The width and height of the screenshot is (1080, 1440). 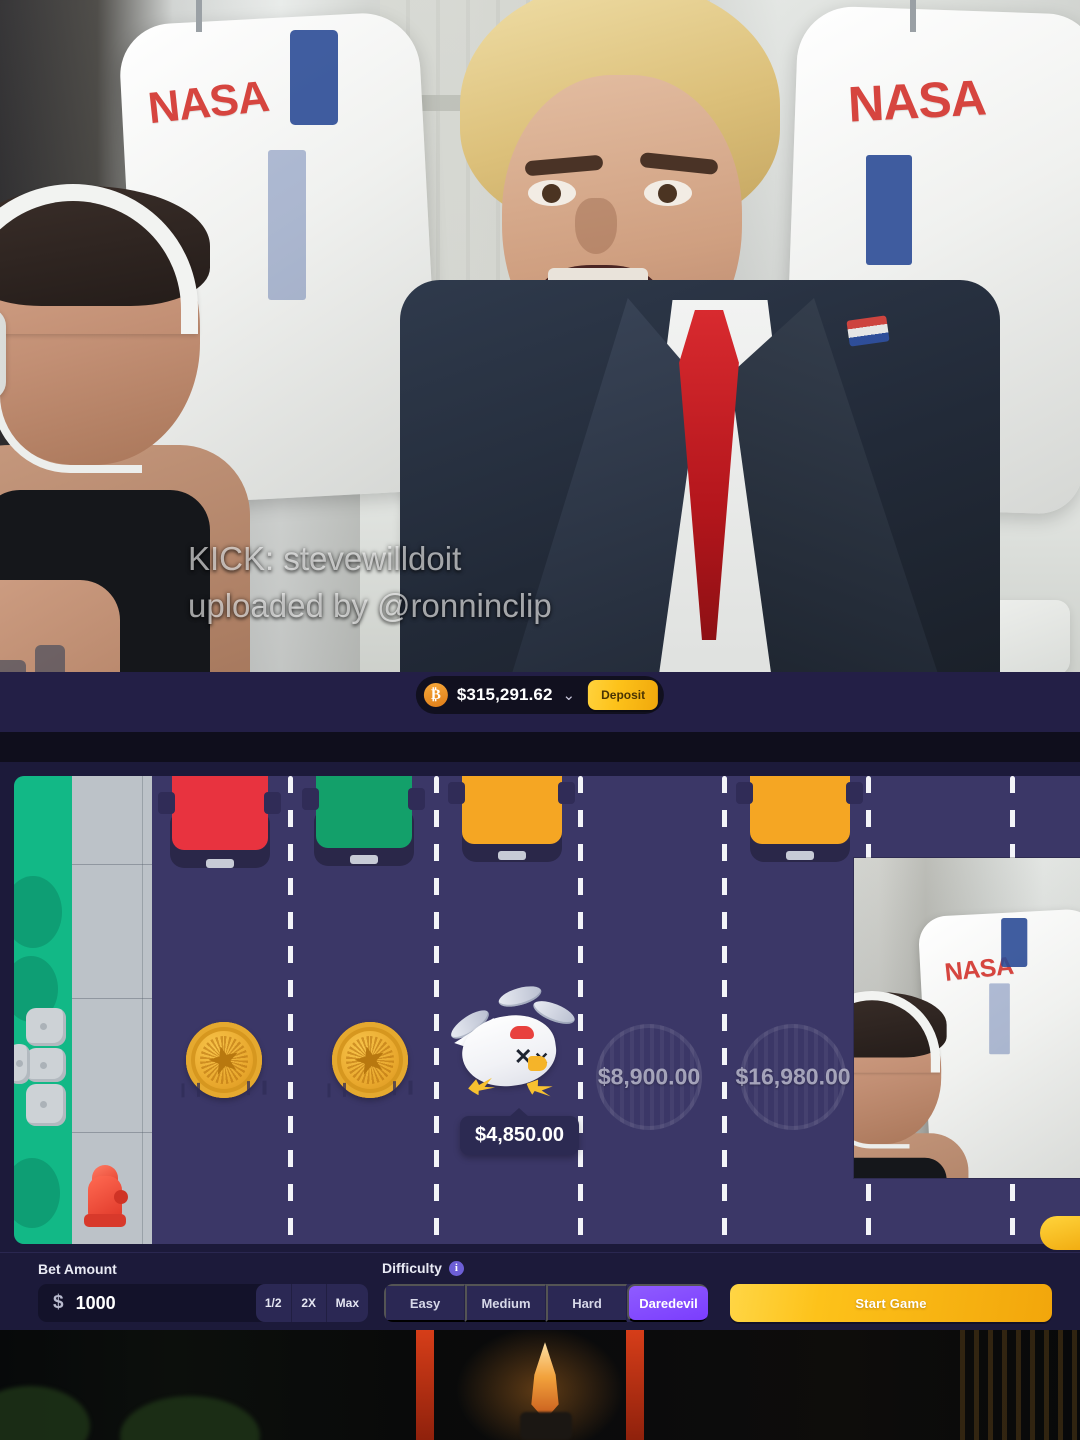 I want to click on picture-in-picture-cam: NASA, so click(x=967, y=1018).